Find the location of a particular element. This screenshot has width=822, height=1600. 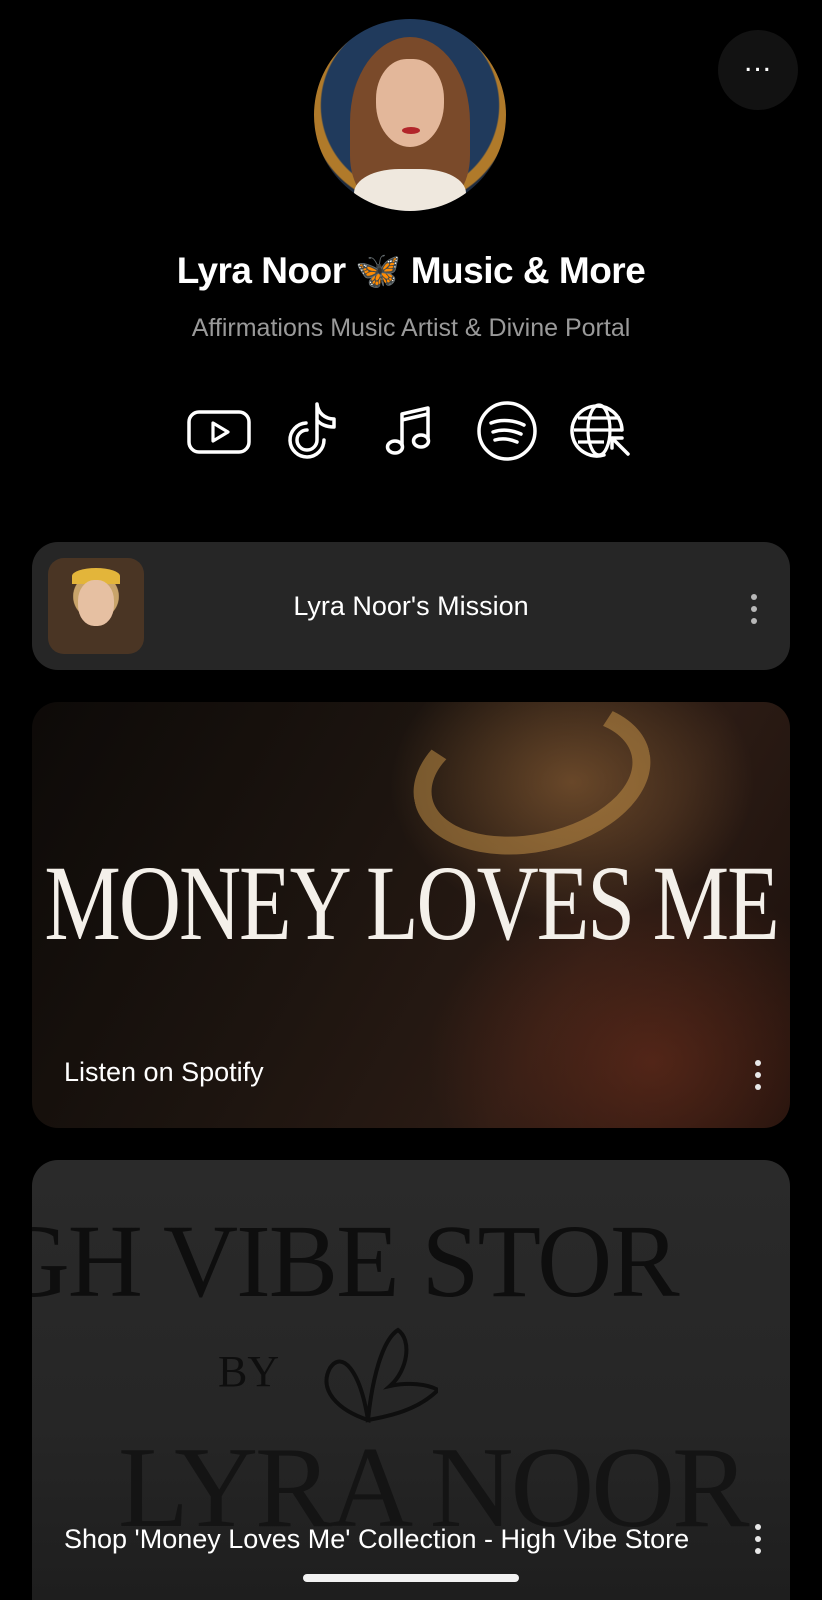

spotify-options-button is located at coordinates (758, 1075).